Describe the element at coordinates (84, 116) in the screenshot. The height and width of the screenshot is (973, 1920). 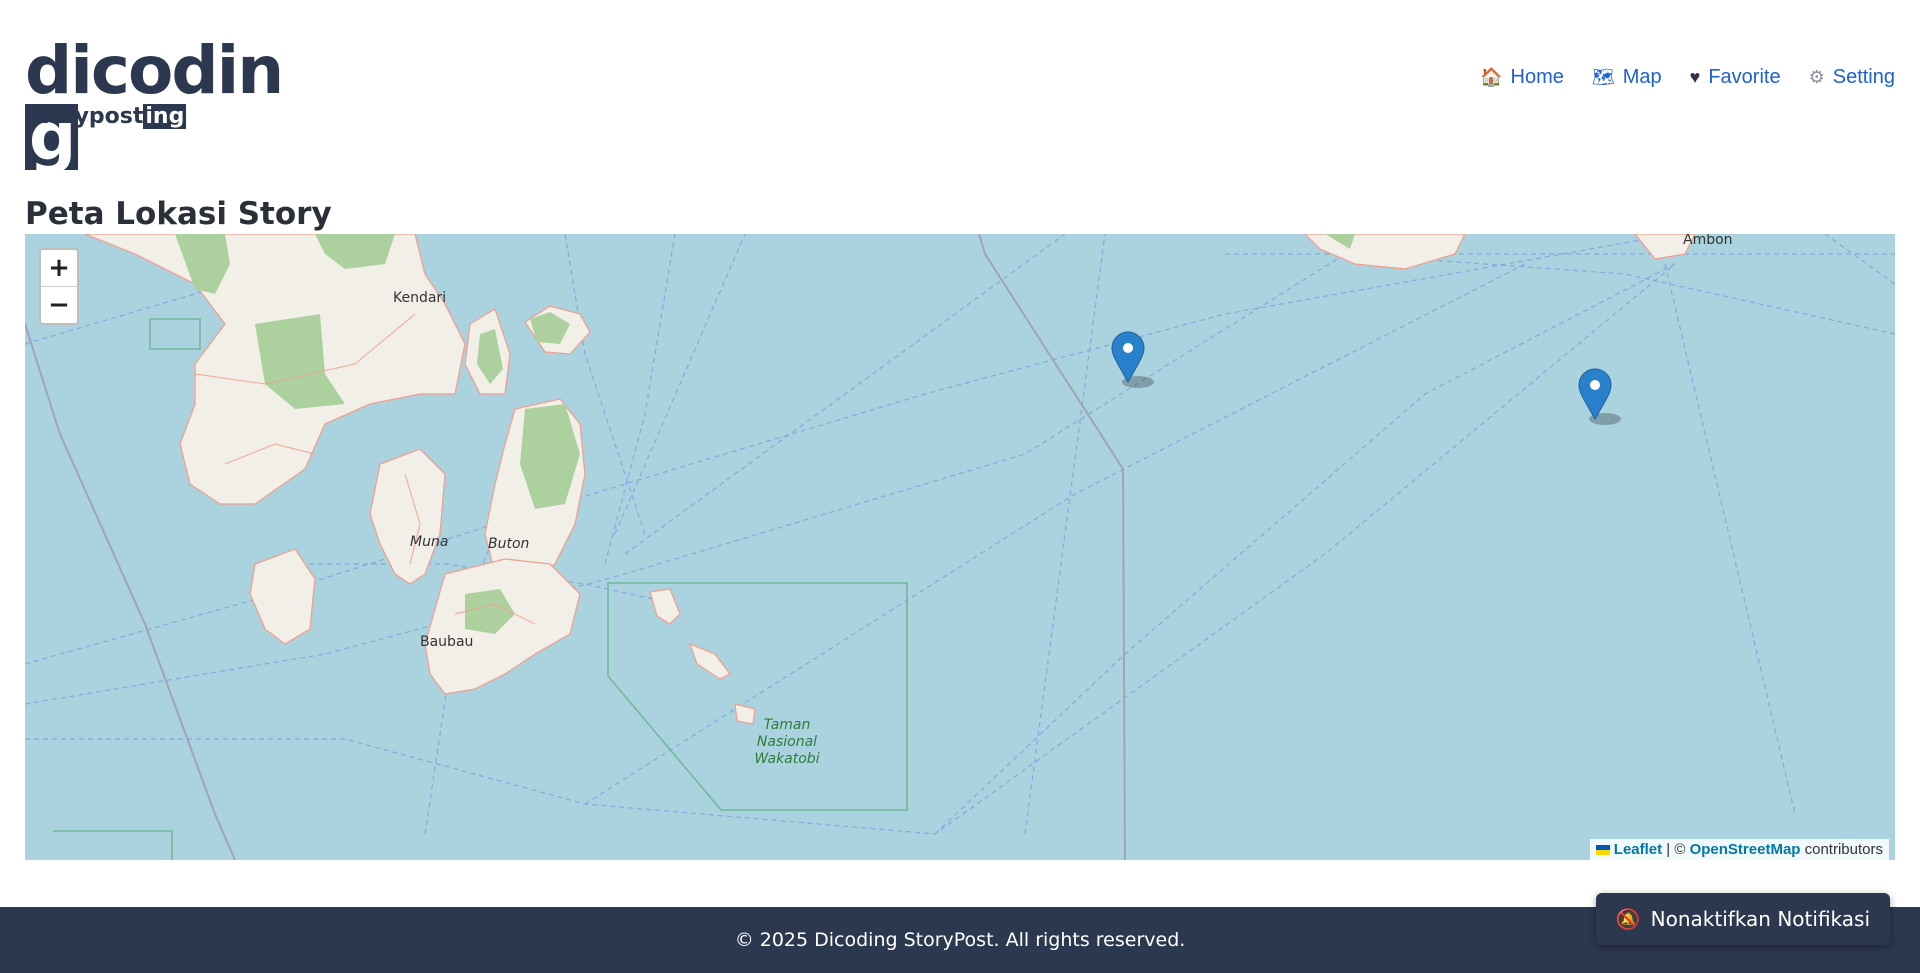
I see `logo-sub-main: storypost` at that location.